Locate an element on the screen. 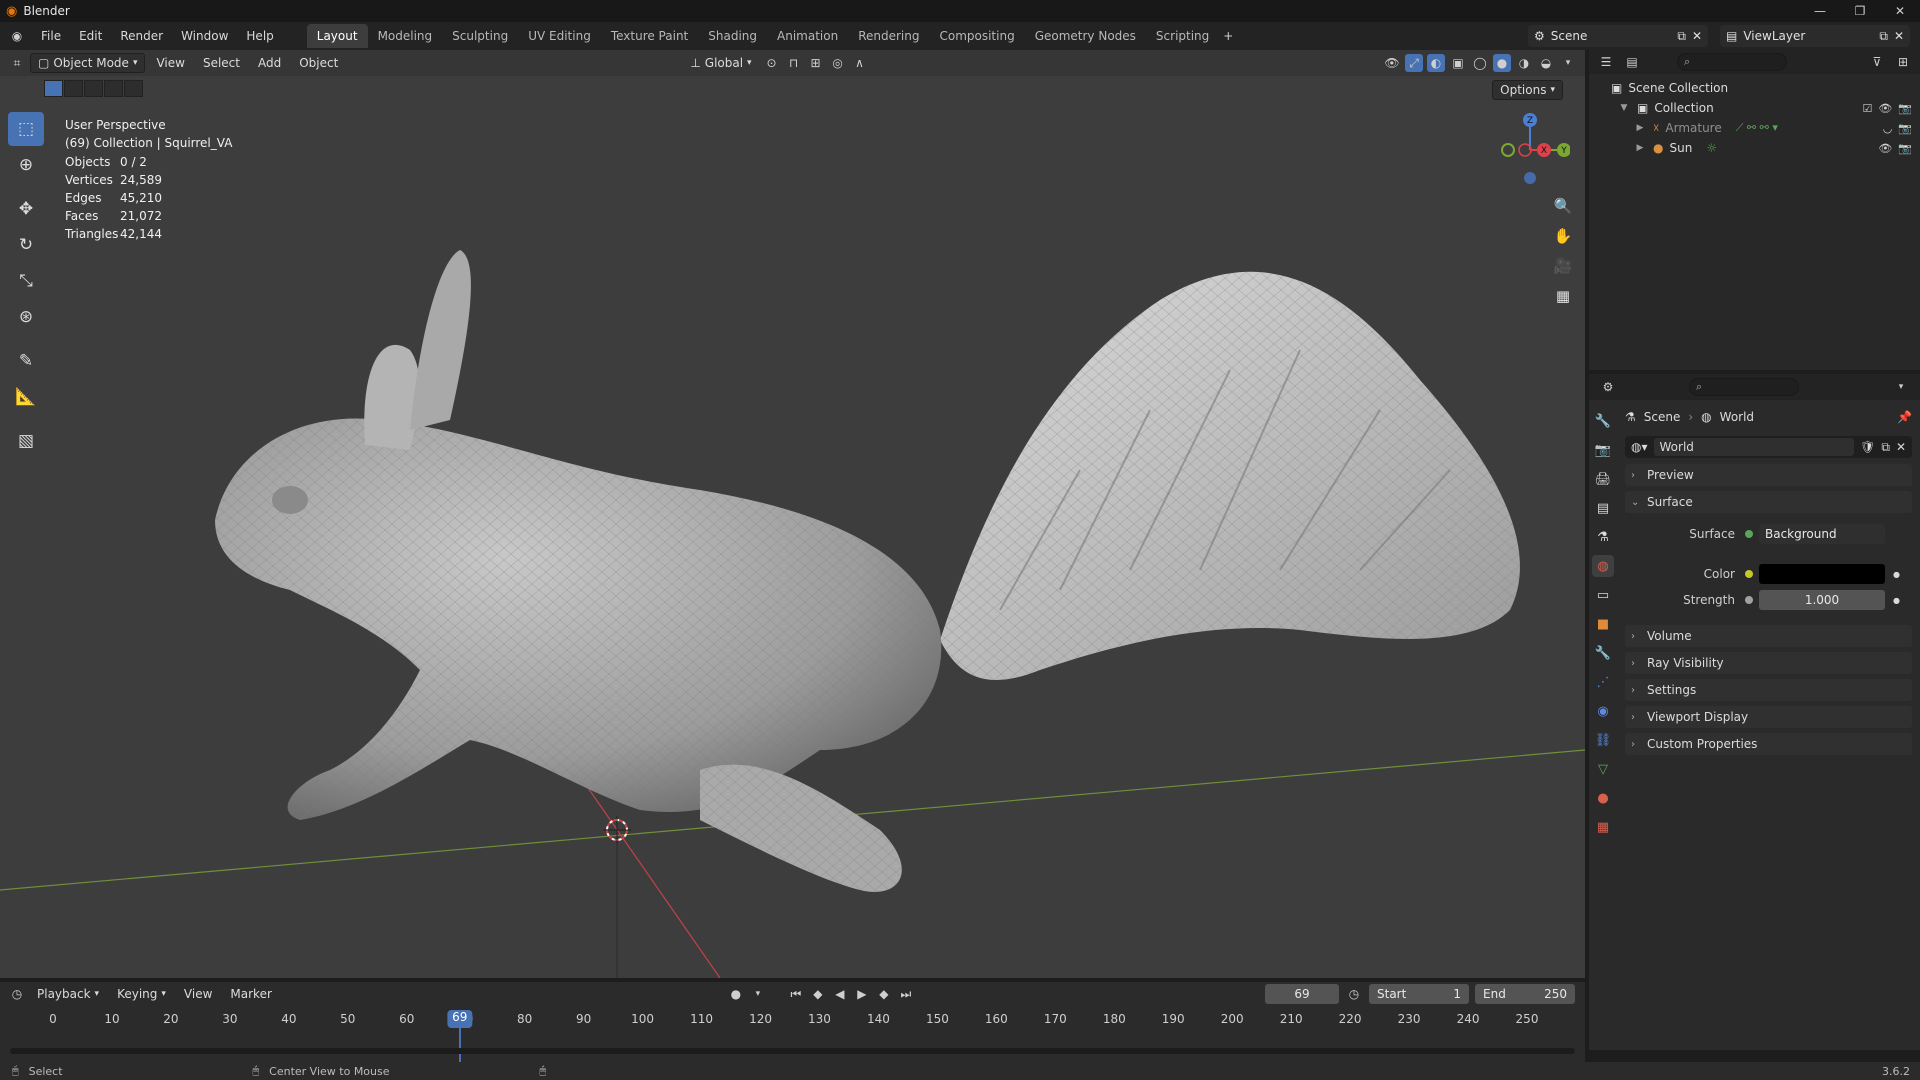  panel-surface: ⌄ Surface is located at coordinates (1768, 502).